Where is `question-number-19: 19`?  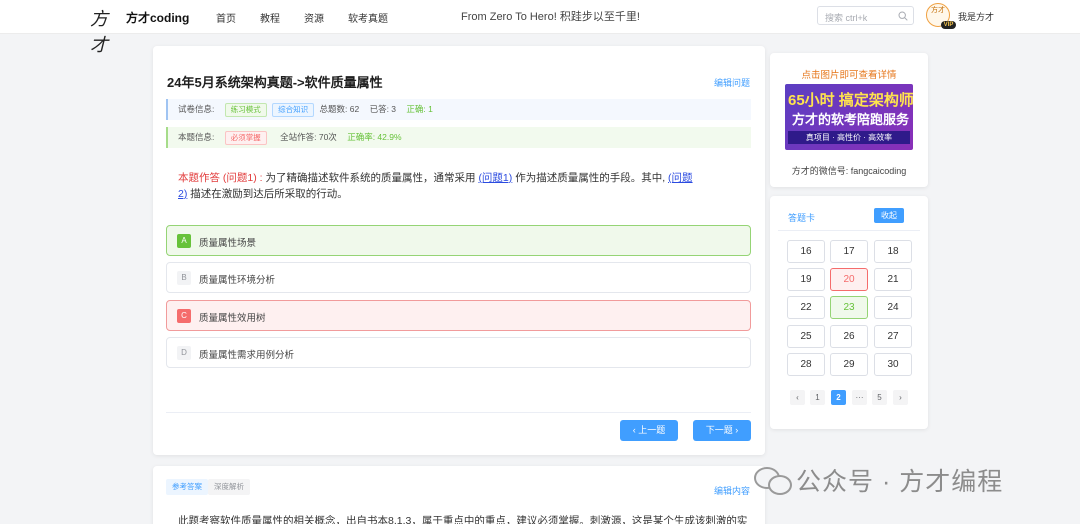
question-number-19: 19 is located at coordinates (806, 279).